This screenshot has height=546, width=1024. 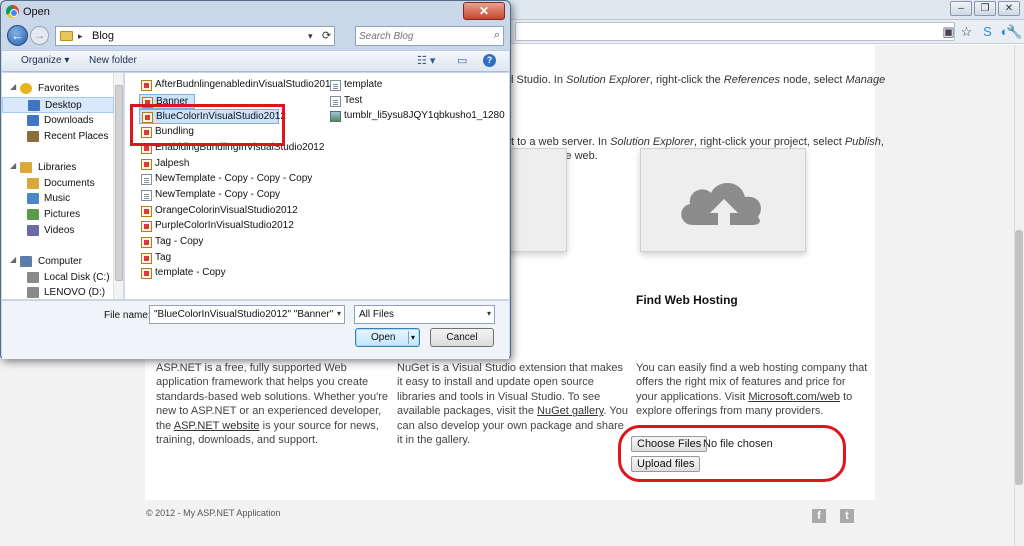 What do you see at coordinates (39, 35) in the screenshot?
I see `forward-button: →` at bounding box center [39, 35].